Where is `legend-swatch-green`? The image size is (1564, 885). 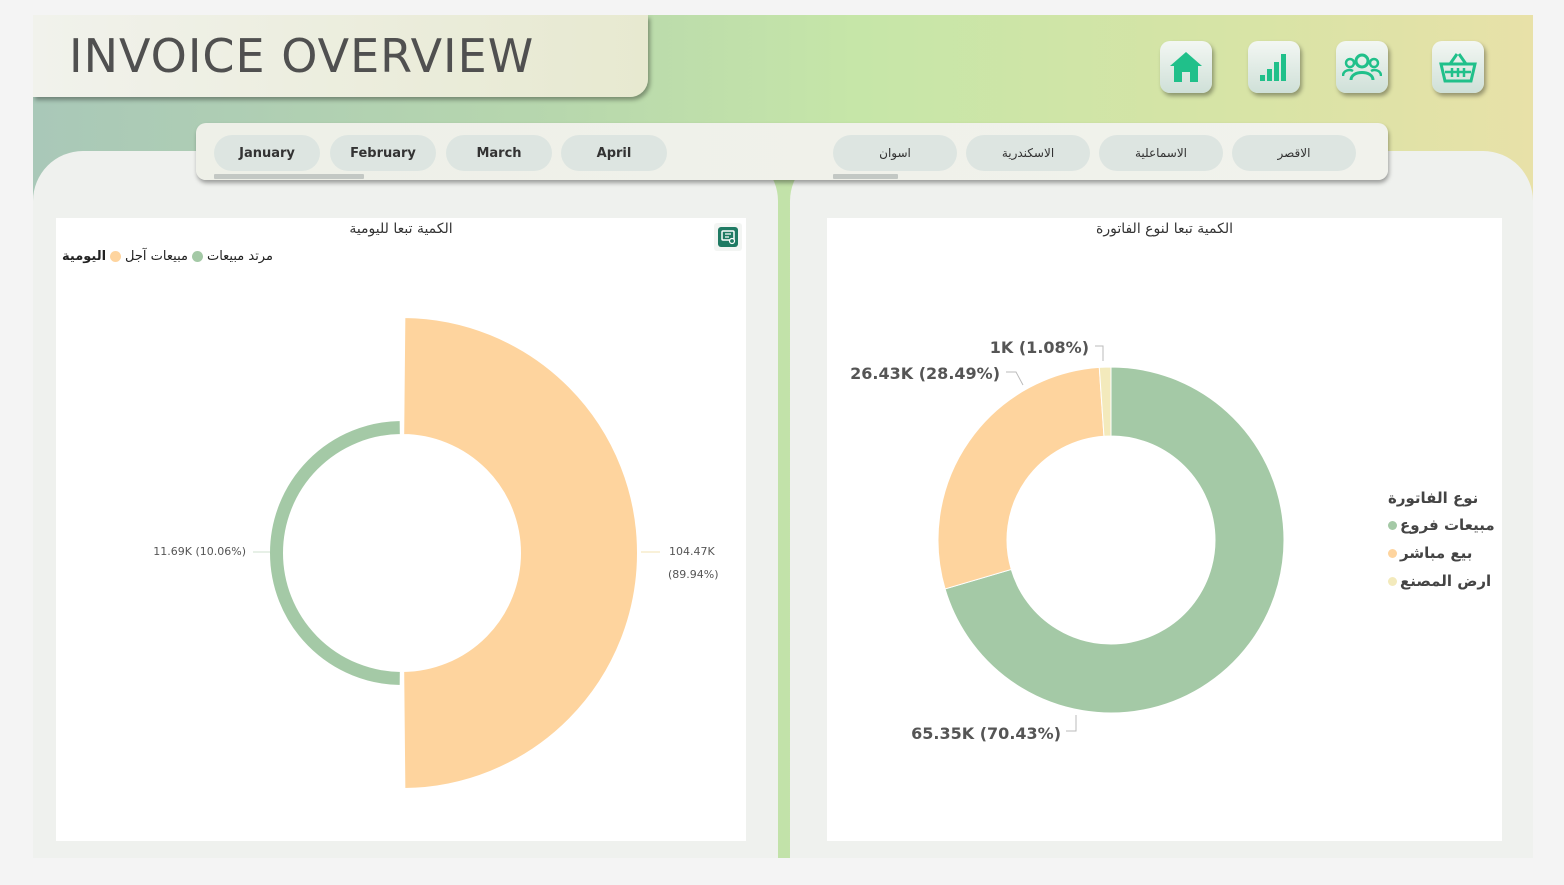
legend-swatch-green is located at coordinates (1392, 525).